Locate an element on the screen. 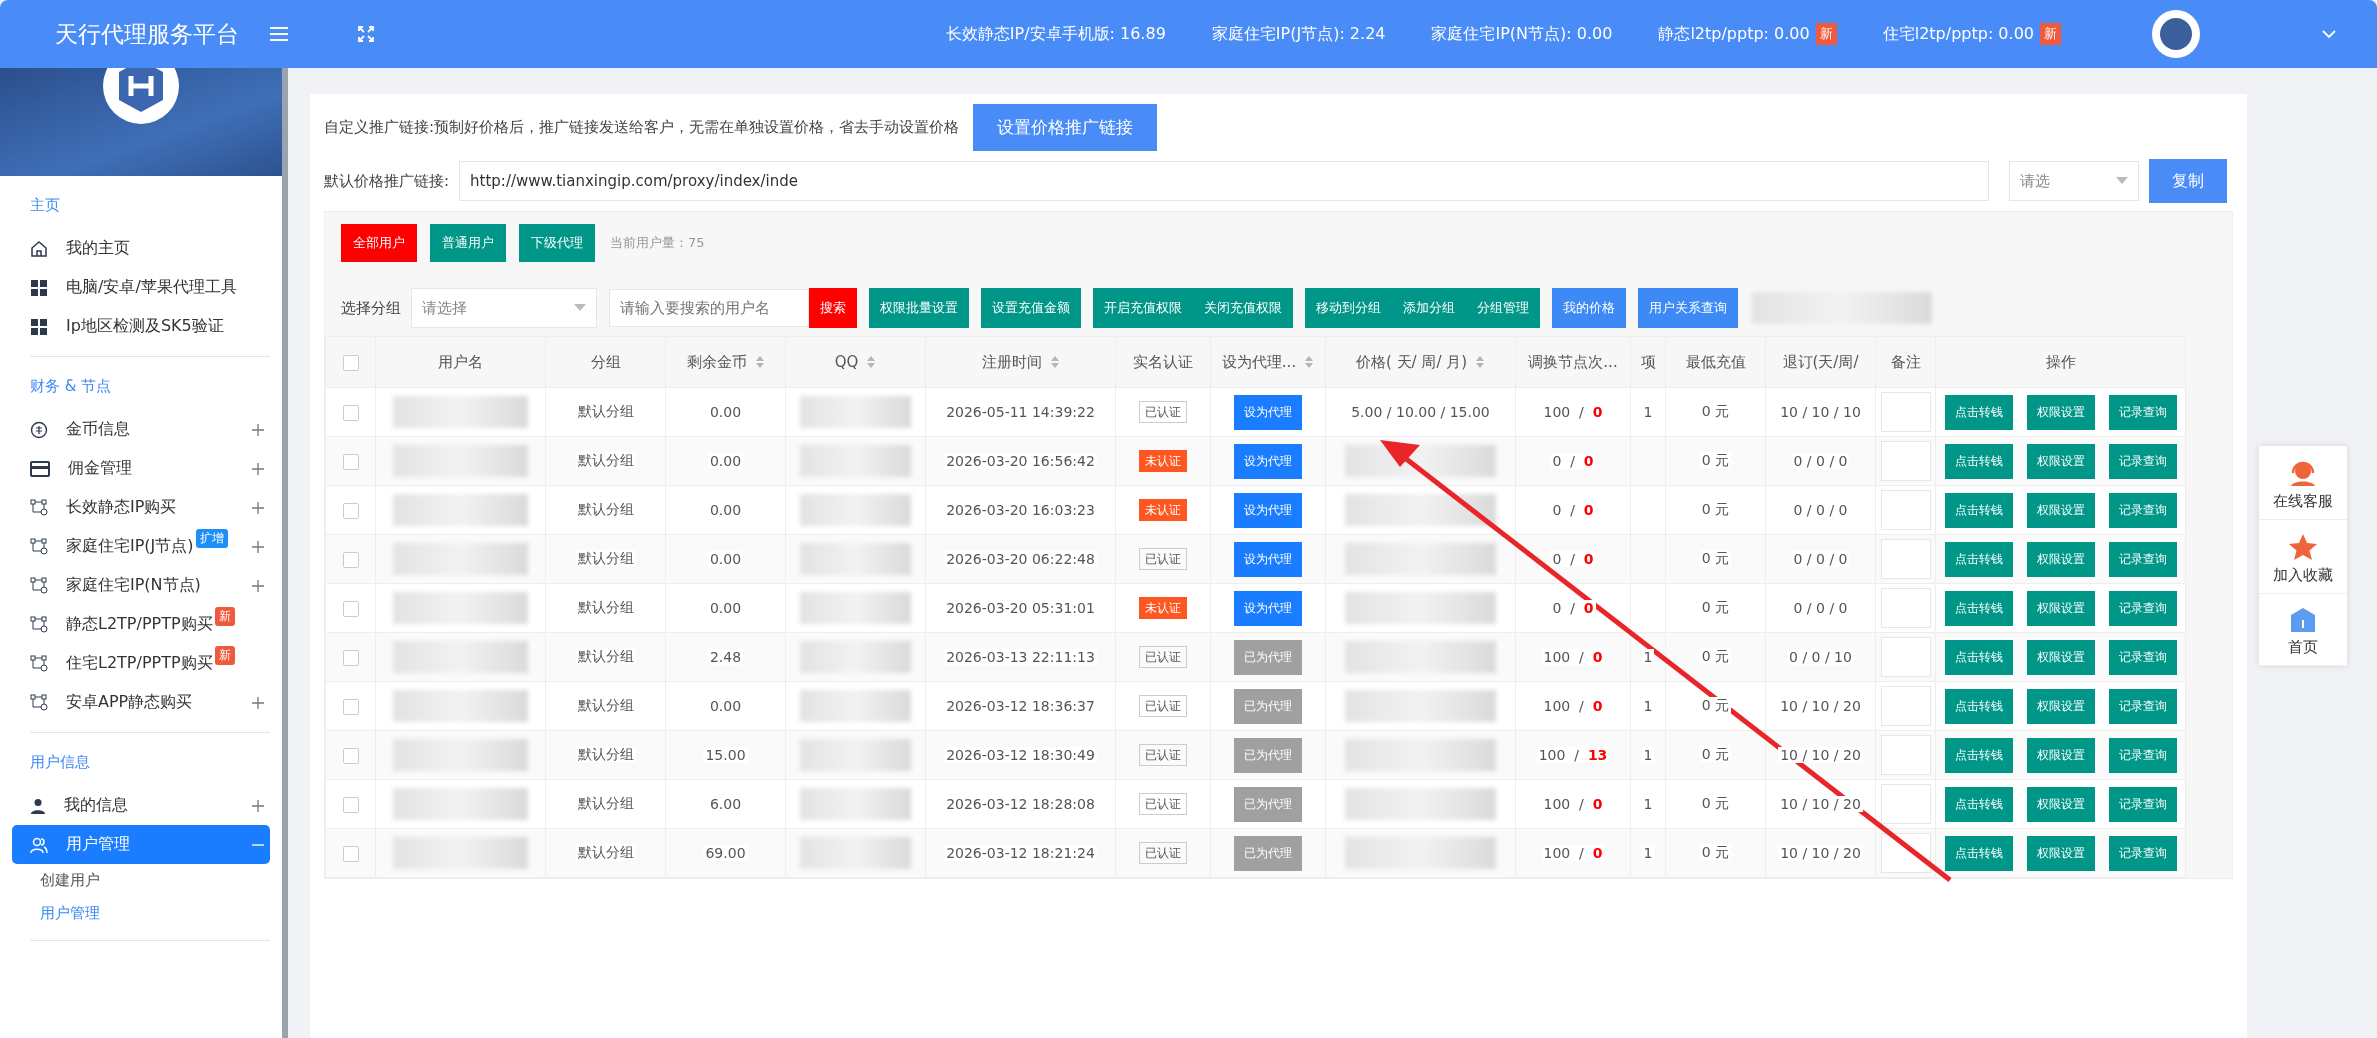  toolbar-button: 我的价格 is located at coordinates (1589, 308).